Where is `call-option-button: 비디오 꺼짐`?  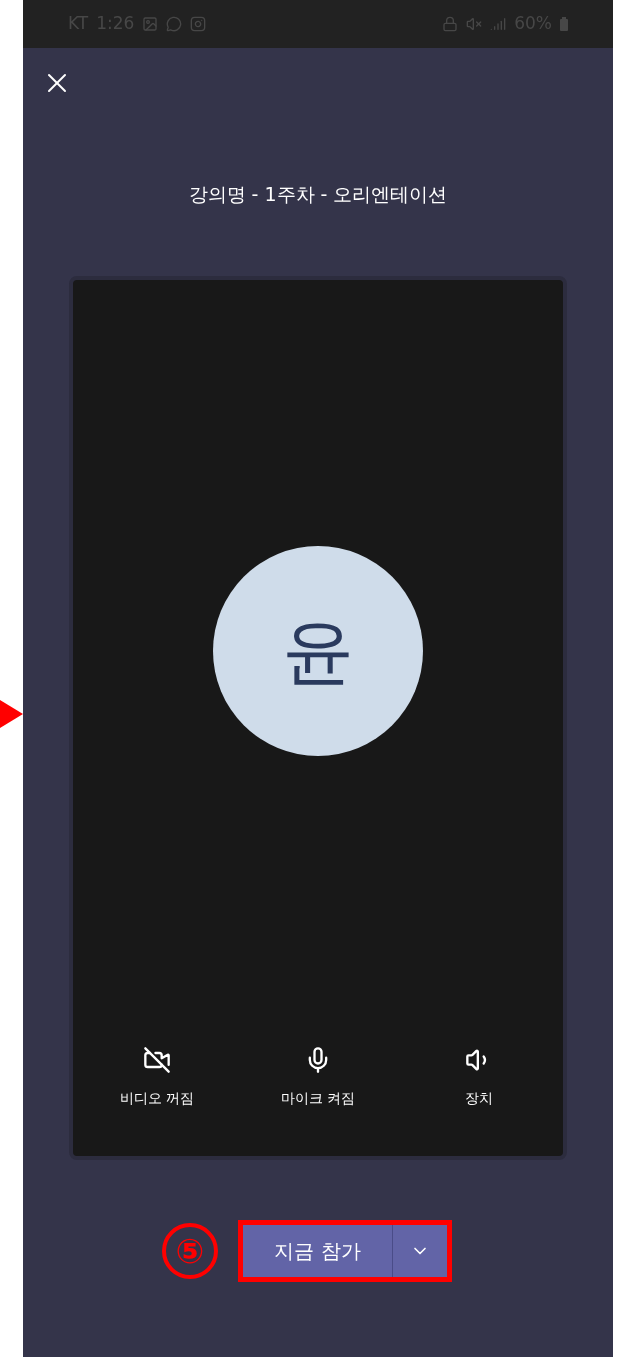 call-option-button: 비디오 꺼짐 is located at coordinates (157, 1077).